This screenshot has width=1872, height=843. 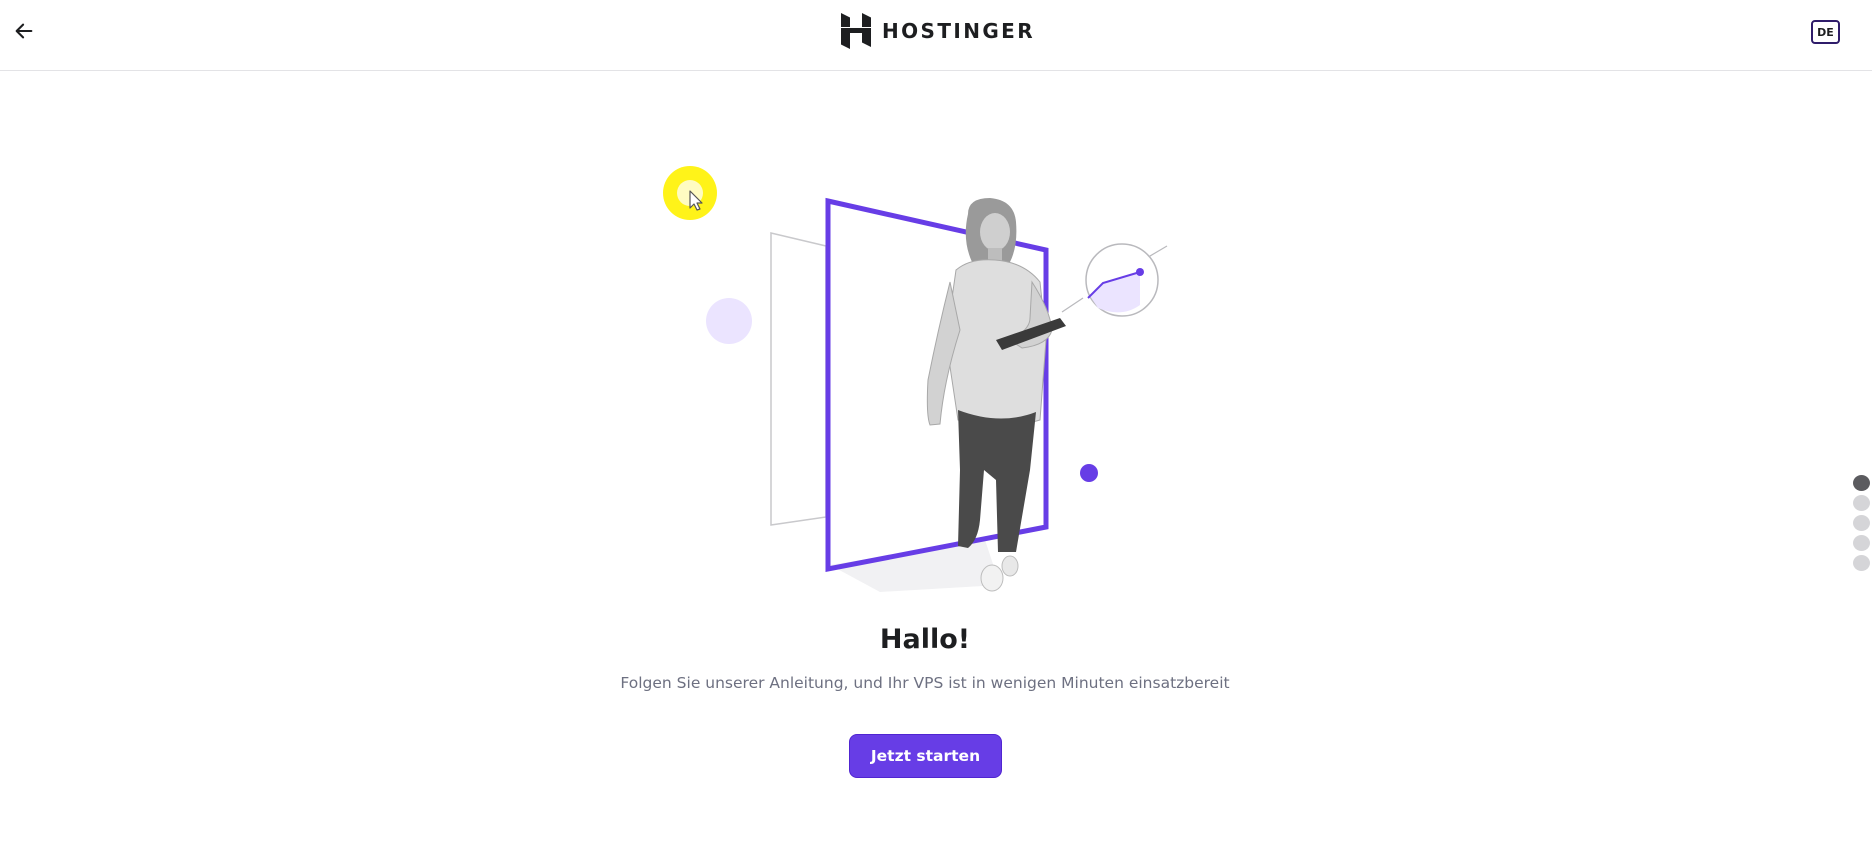 I want to click on door-frame, so click(x=937, y=385).